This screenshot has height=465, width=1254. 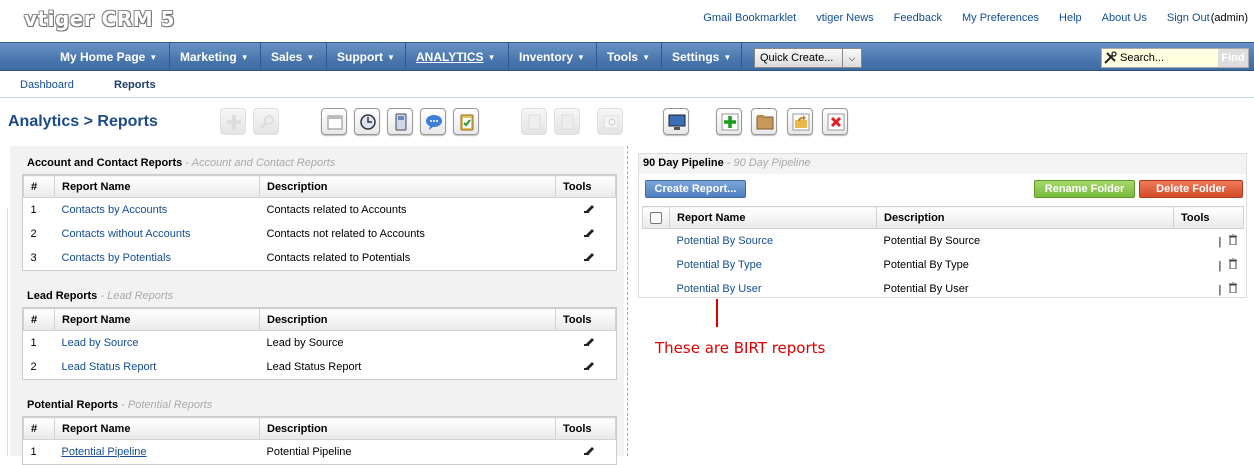 I want to click on select-all-checkbox, so click(x=656, y=217).